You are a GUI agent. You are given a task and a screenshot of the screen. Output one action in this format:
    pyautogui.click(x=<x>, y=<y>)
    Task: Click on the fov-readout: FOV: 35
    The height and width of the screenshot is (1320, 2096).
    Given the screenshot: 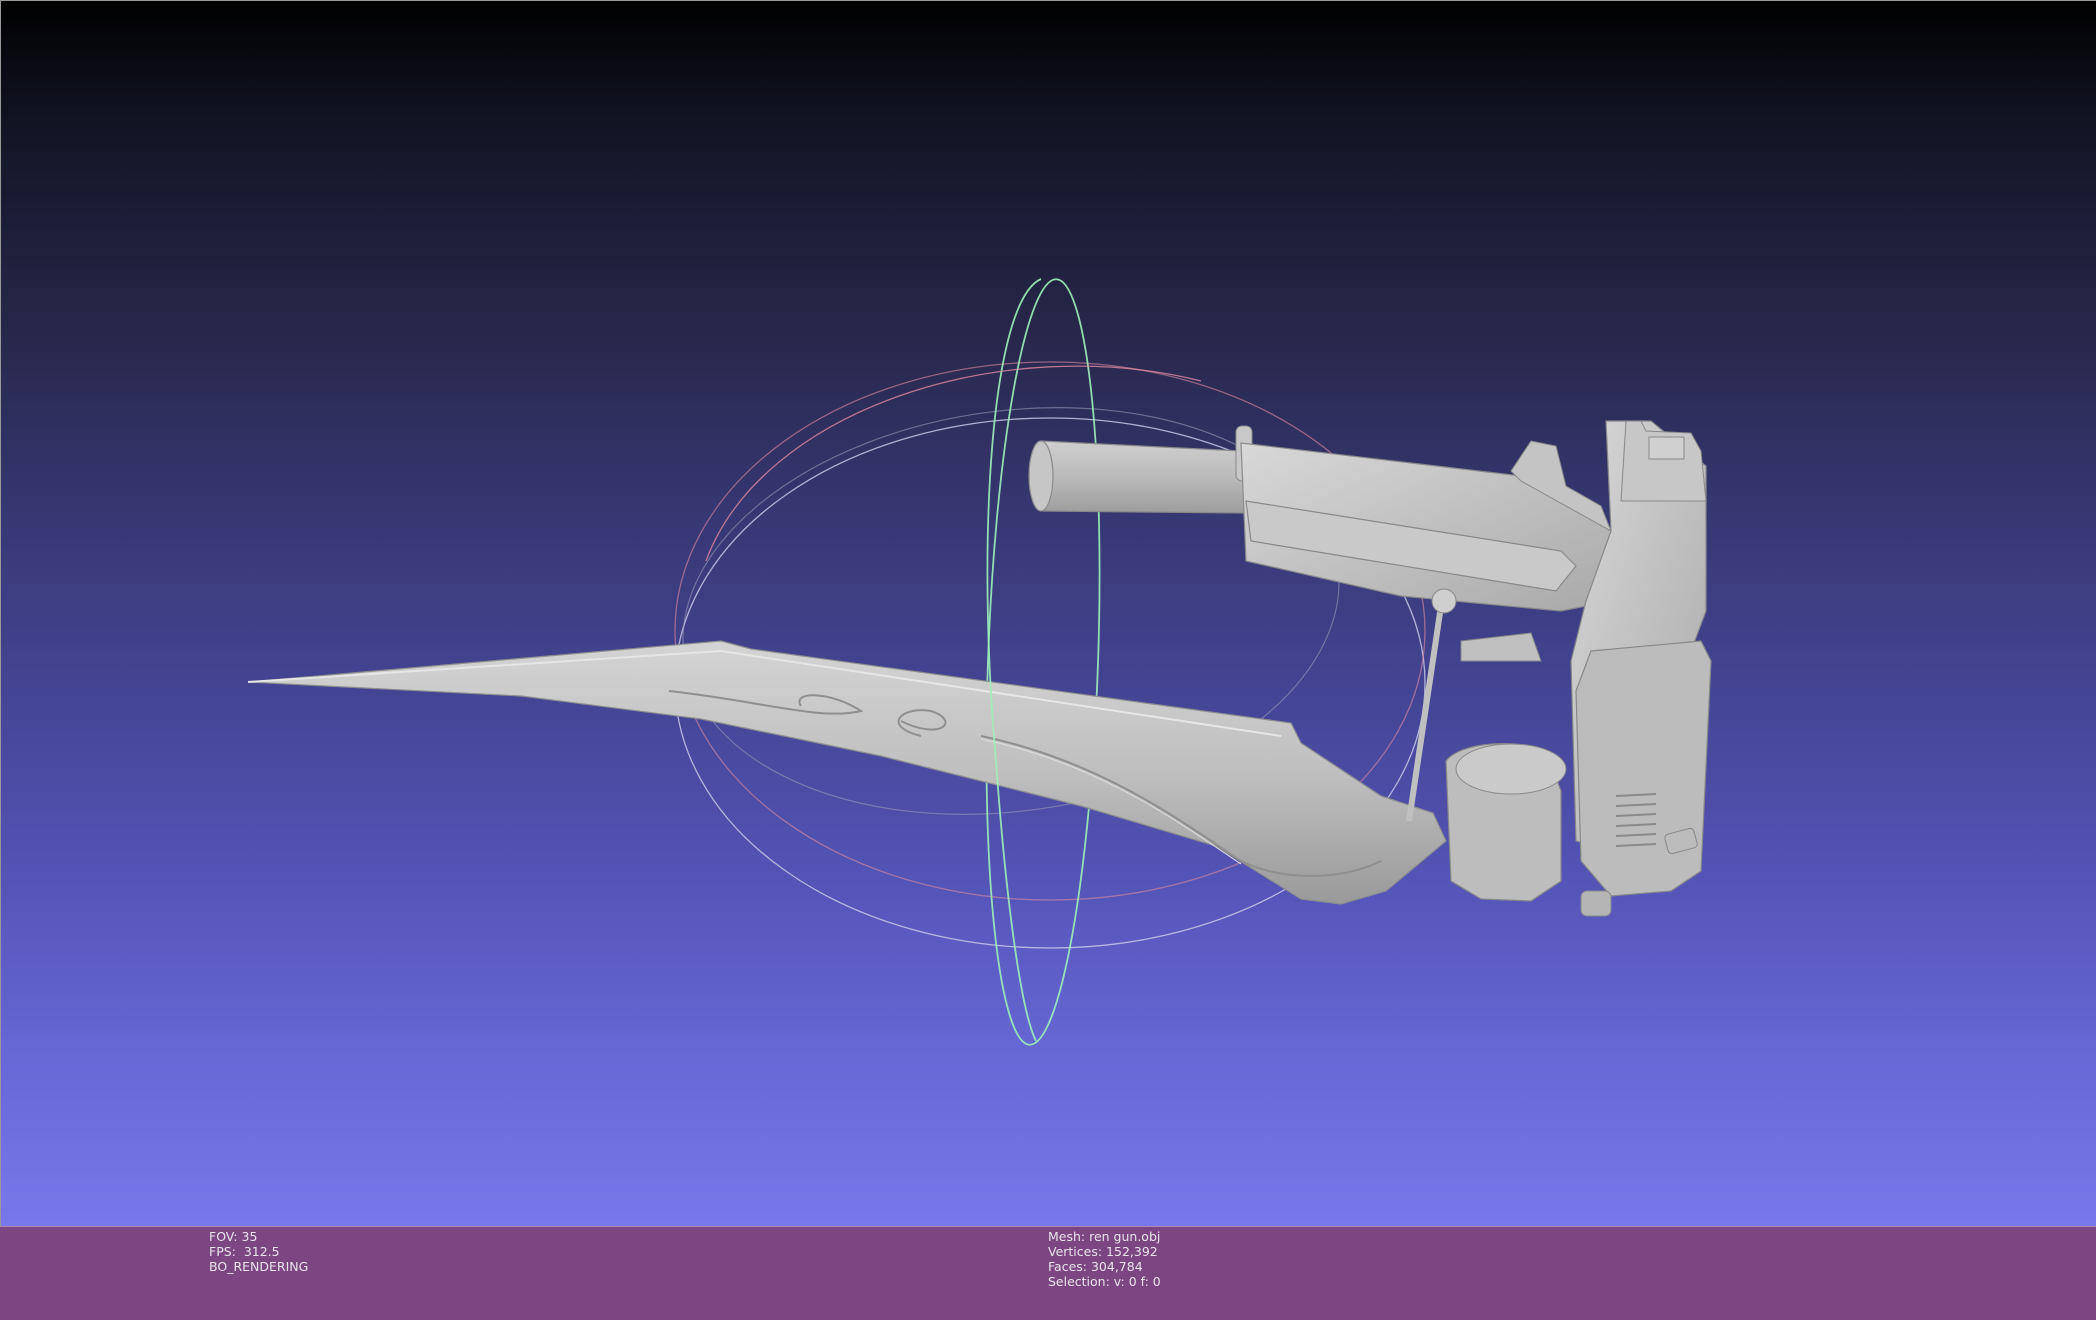 What is the action you would take?
    pyautogui.click(x=233, y=1236)
    